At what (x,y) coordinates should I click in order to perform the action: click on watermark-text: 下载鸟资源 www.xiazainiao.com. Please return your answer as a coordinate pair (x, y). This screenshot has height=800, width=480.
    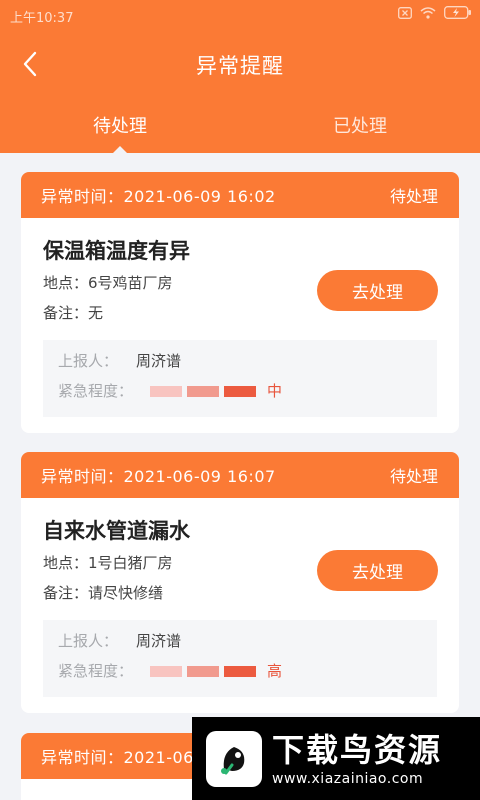
    Looking at the image, I should click on (357, 759).